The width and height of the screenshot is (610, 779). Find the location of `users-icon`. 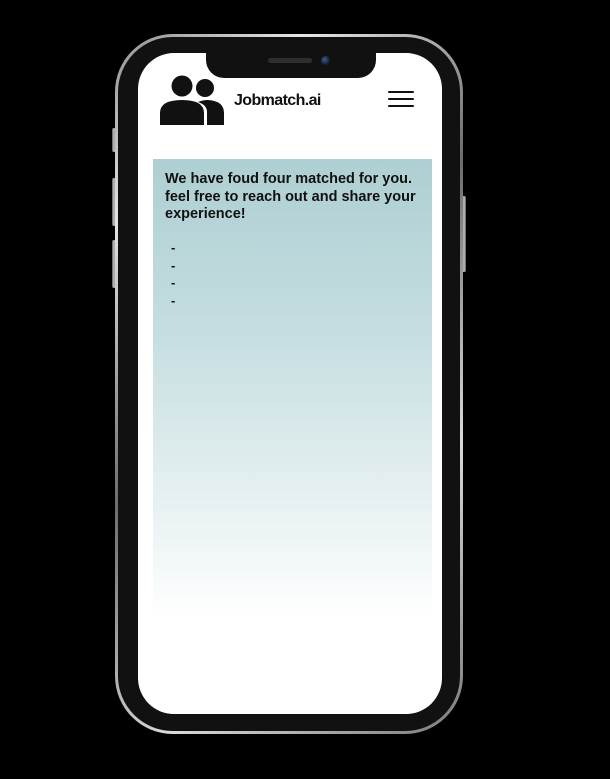

users-icon is located at coordinates (192, 100).